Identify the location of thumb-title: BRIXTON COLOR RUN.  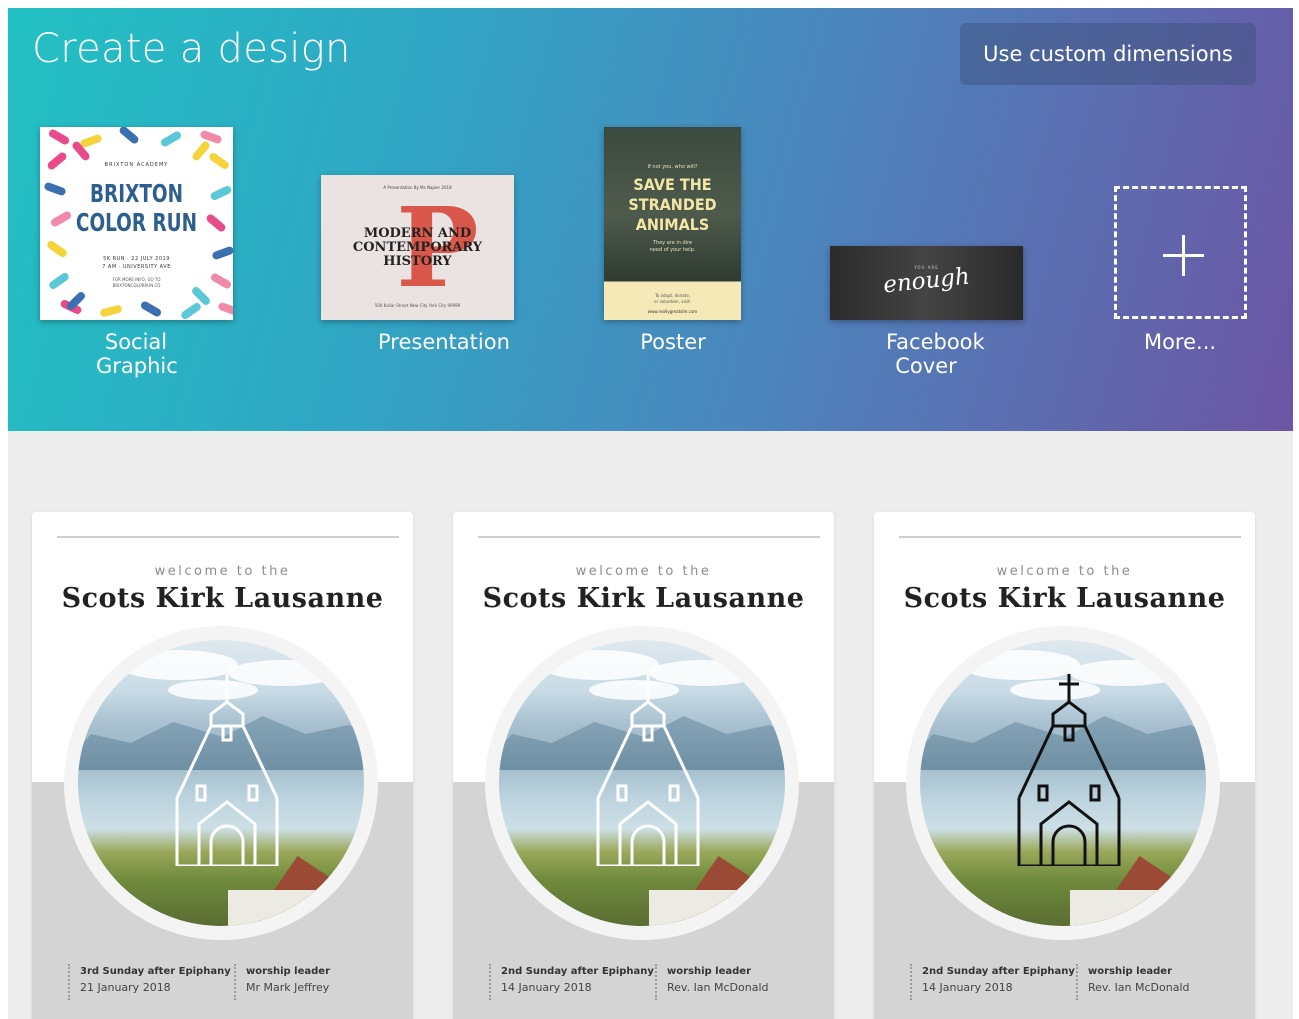
(136, 208).